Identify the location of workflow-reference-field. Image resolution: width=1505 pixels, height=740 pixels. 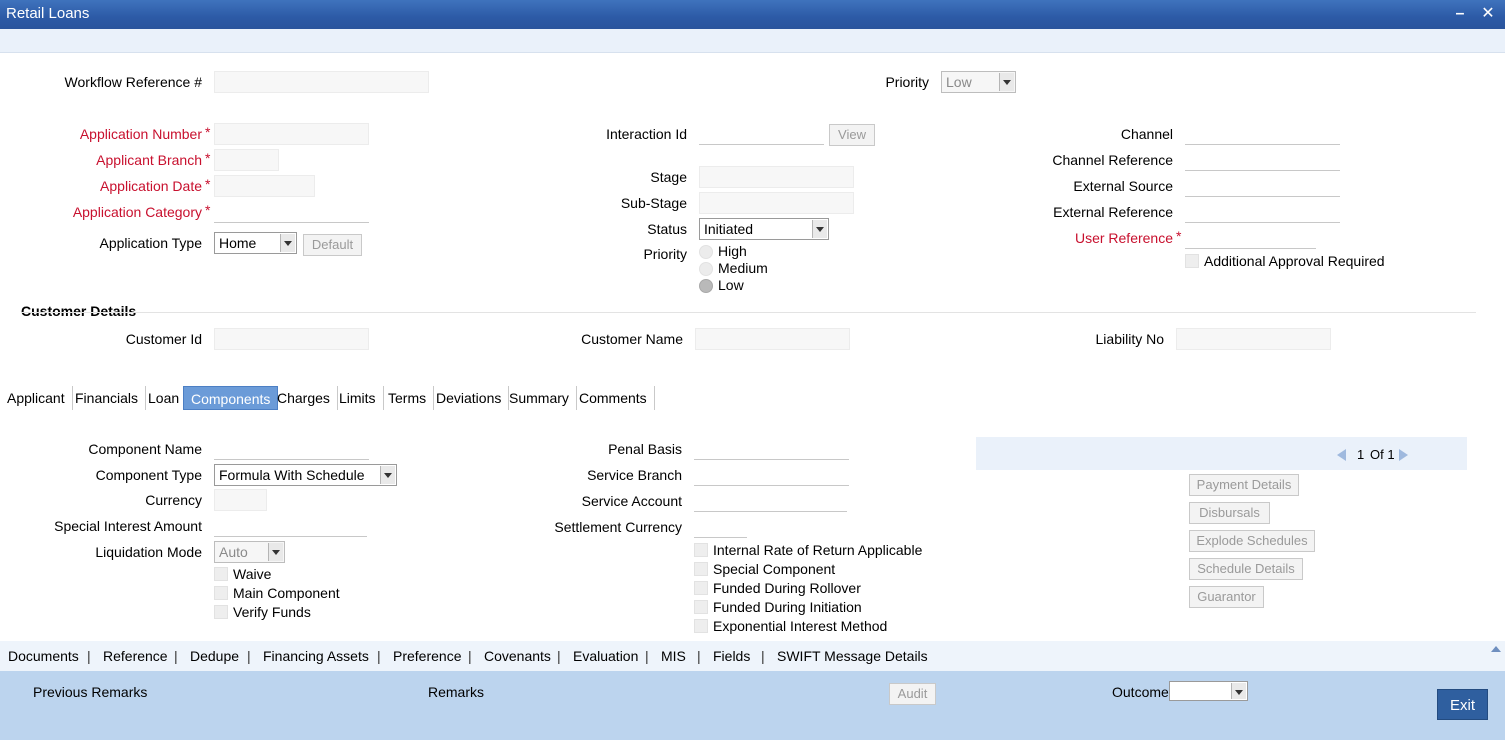
(321, 82).